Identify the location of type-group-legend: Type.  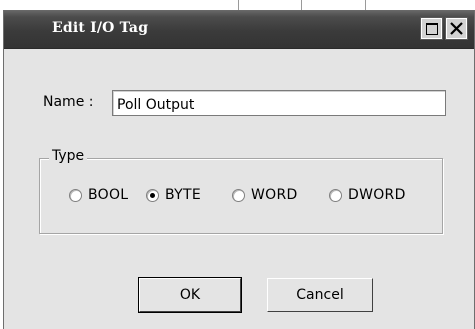
(68, 156).